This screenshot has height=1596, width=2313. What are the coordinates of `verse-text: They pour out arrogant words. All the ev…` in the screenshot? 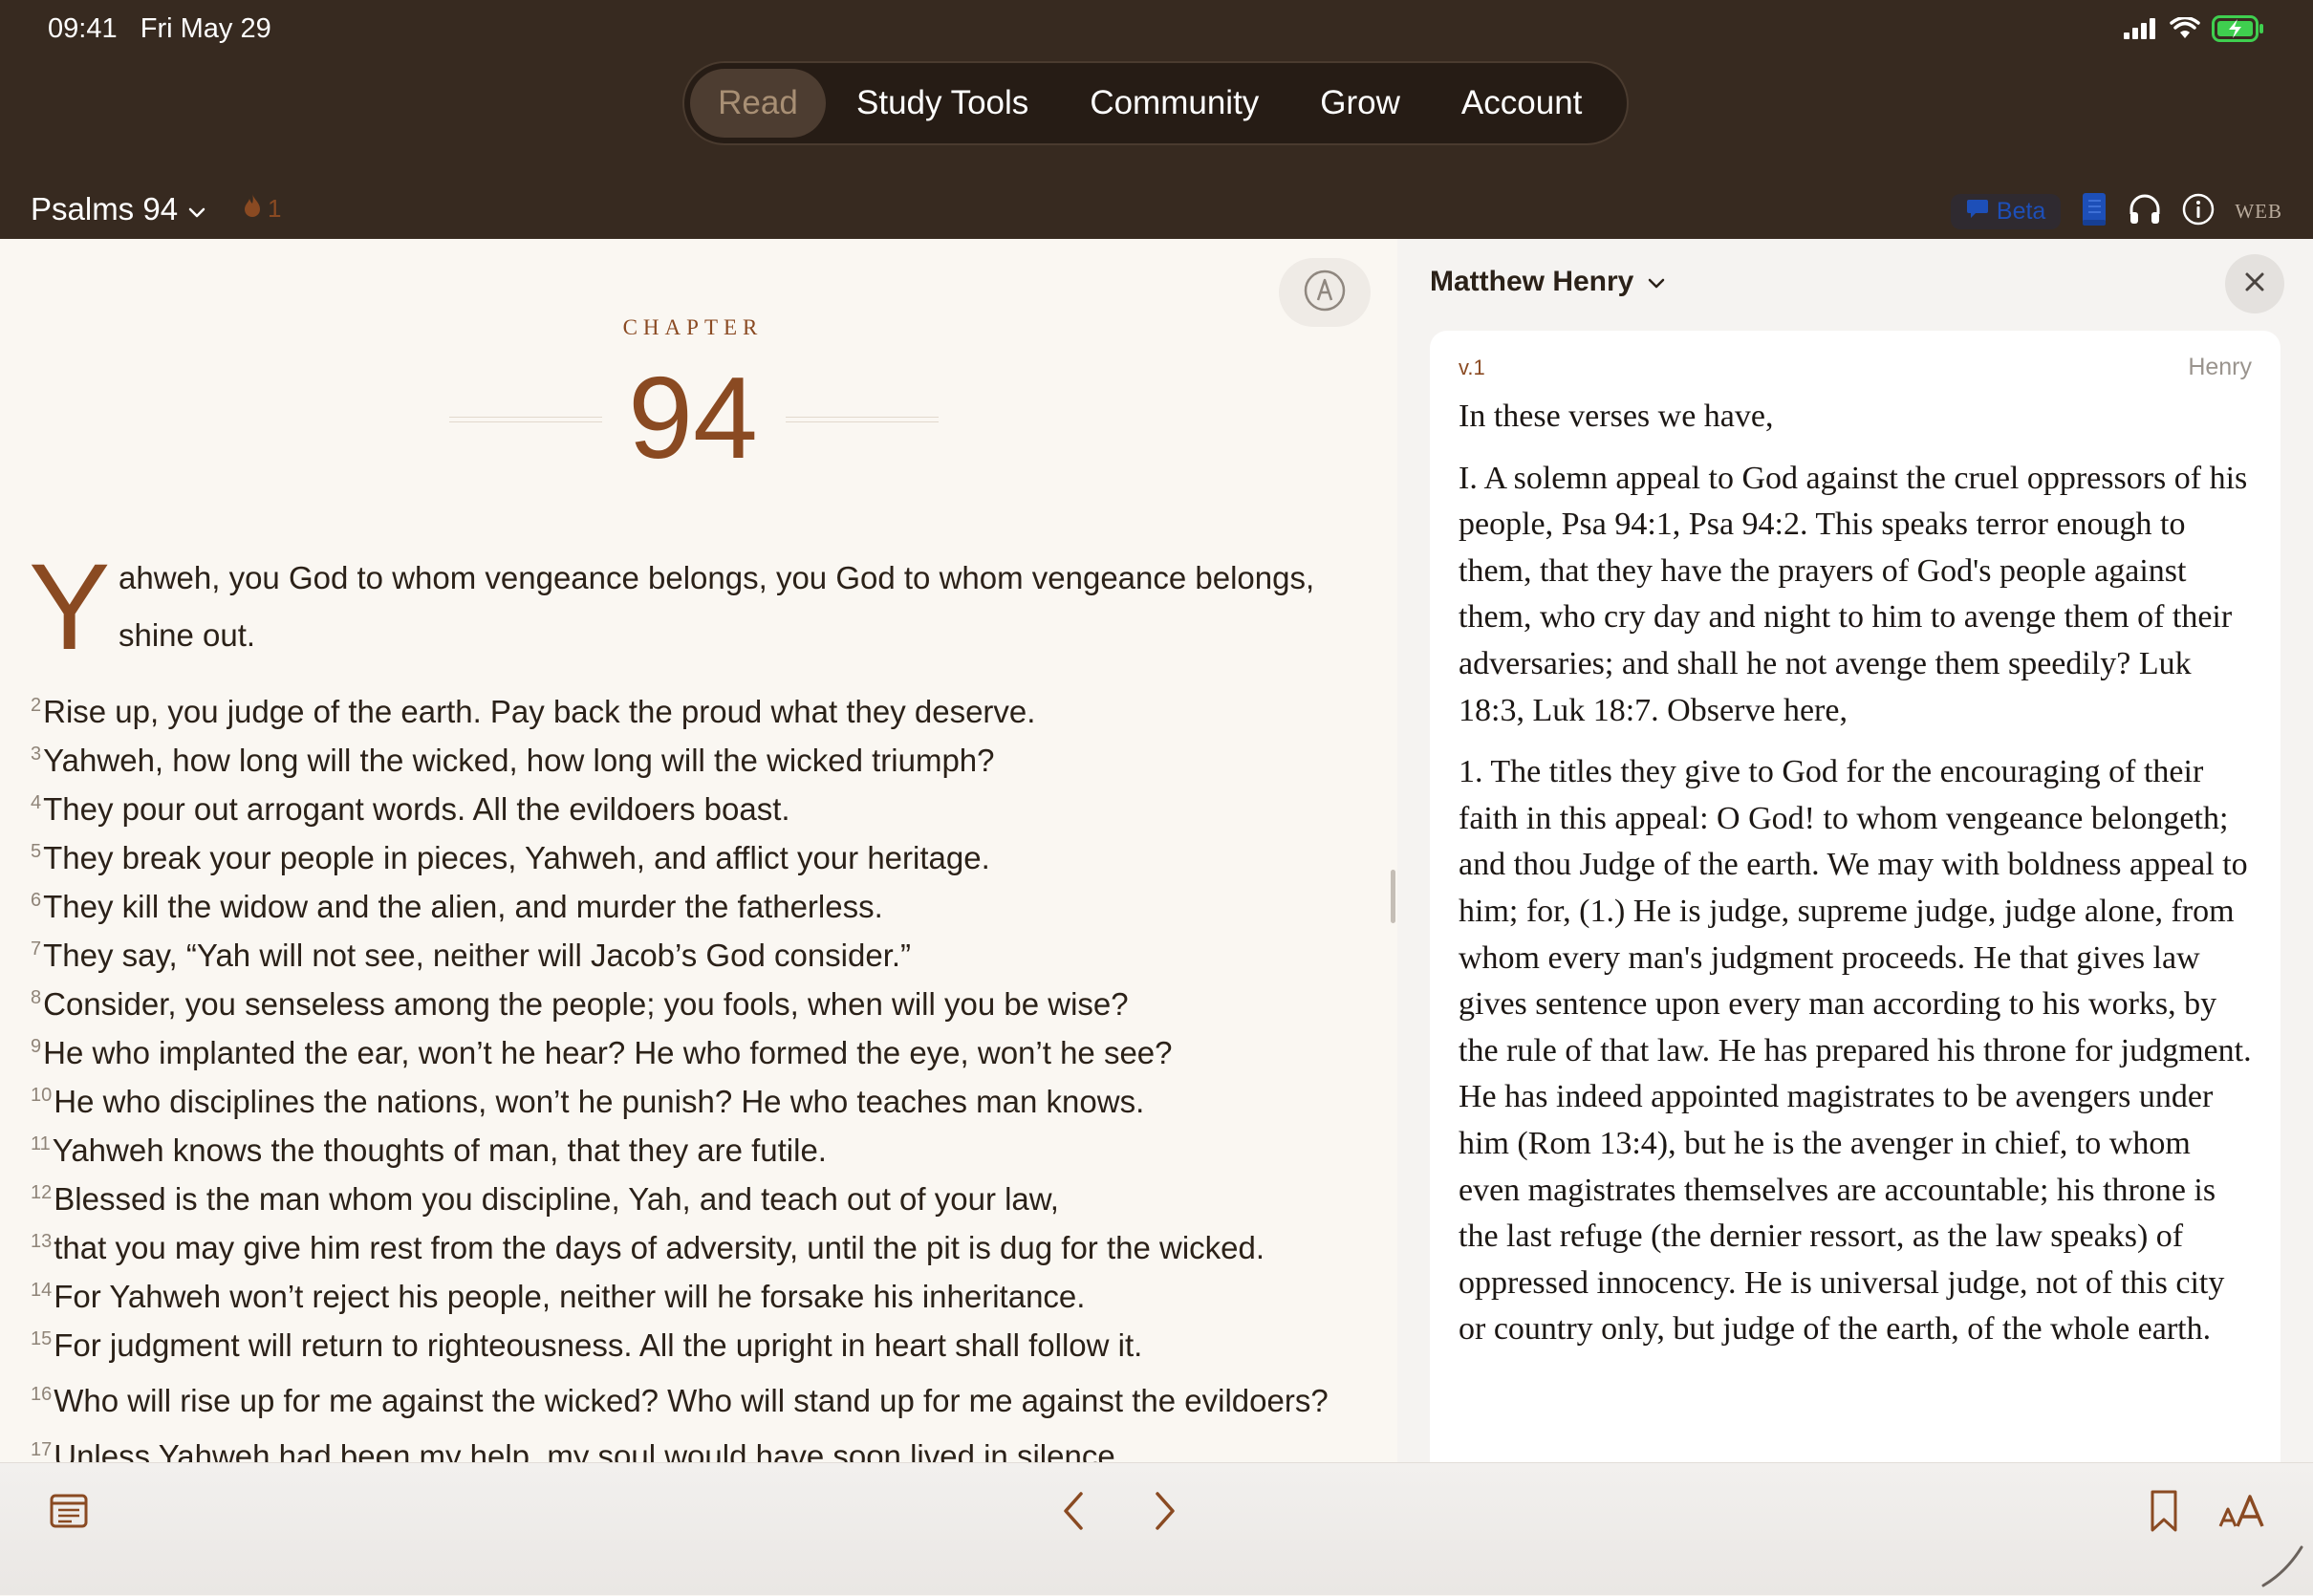 It's located at (416, 809).